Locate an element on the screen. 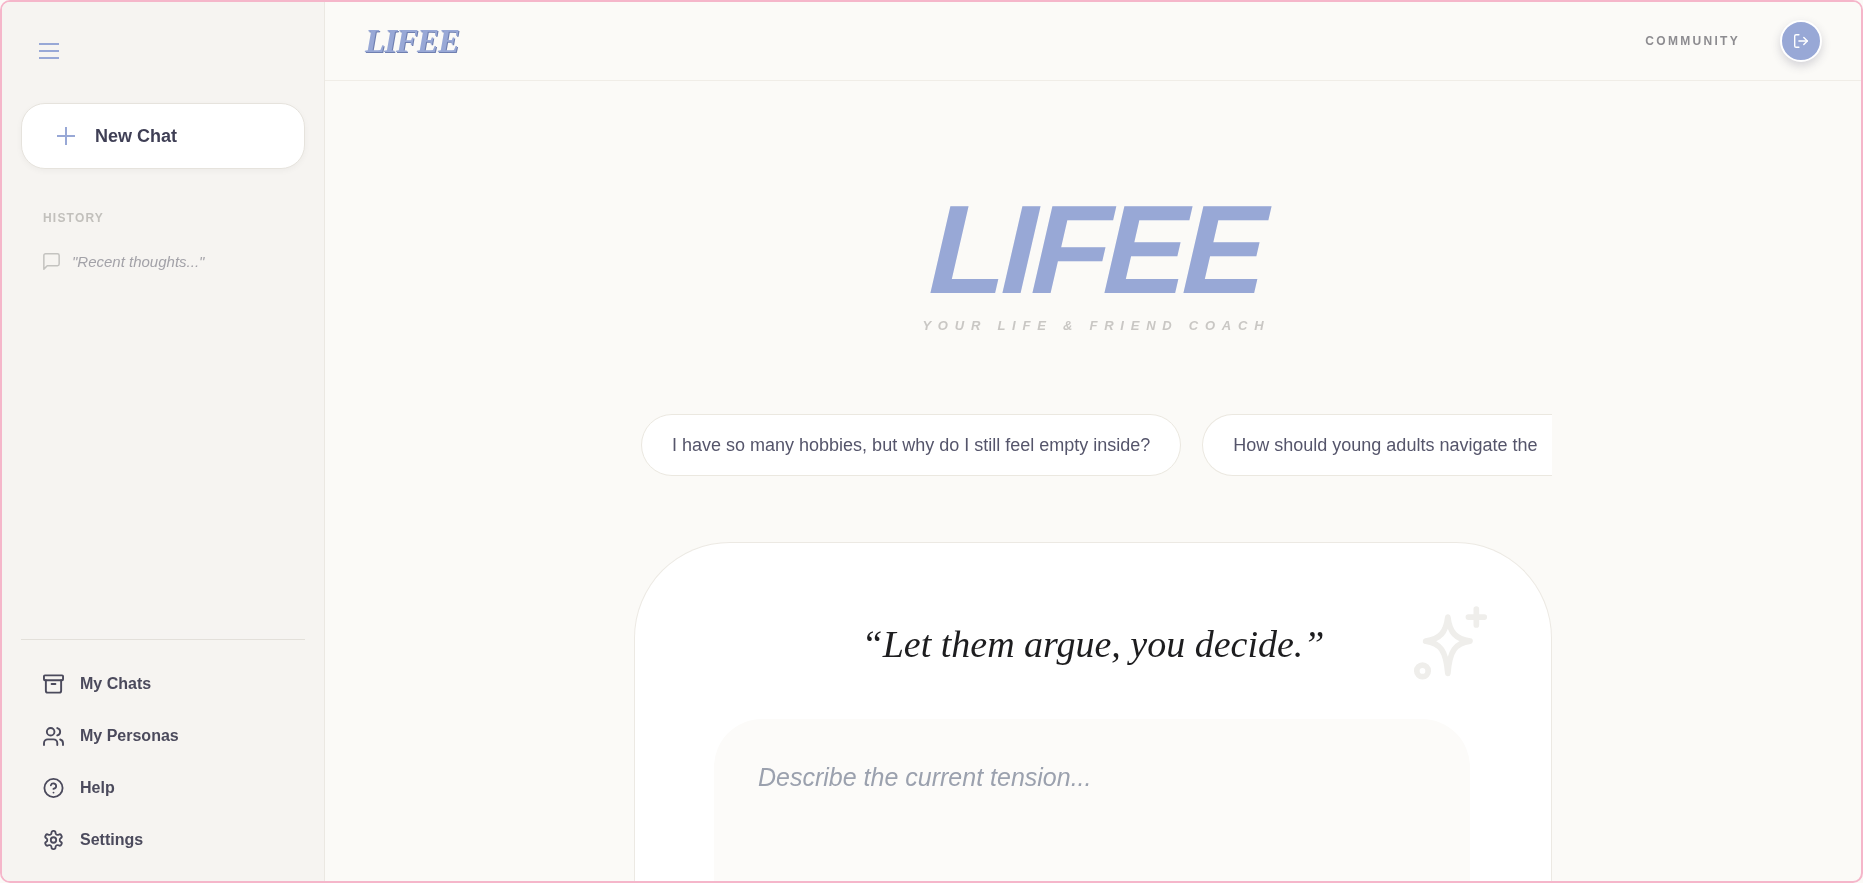 Image resolution: width=1863 pixels, height=883 pixels. nav-item: My Personas is located at coordinates (163, 736).